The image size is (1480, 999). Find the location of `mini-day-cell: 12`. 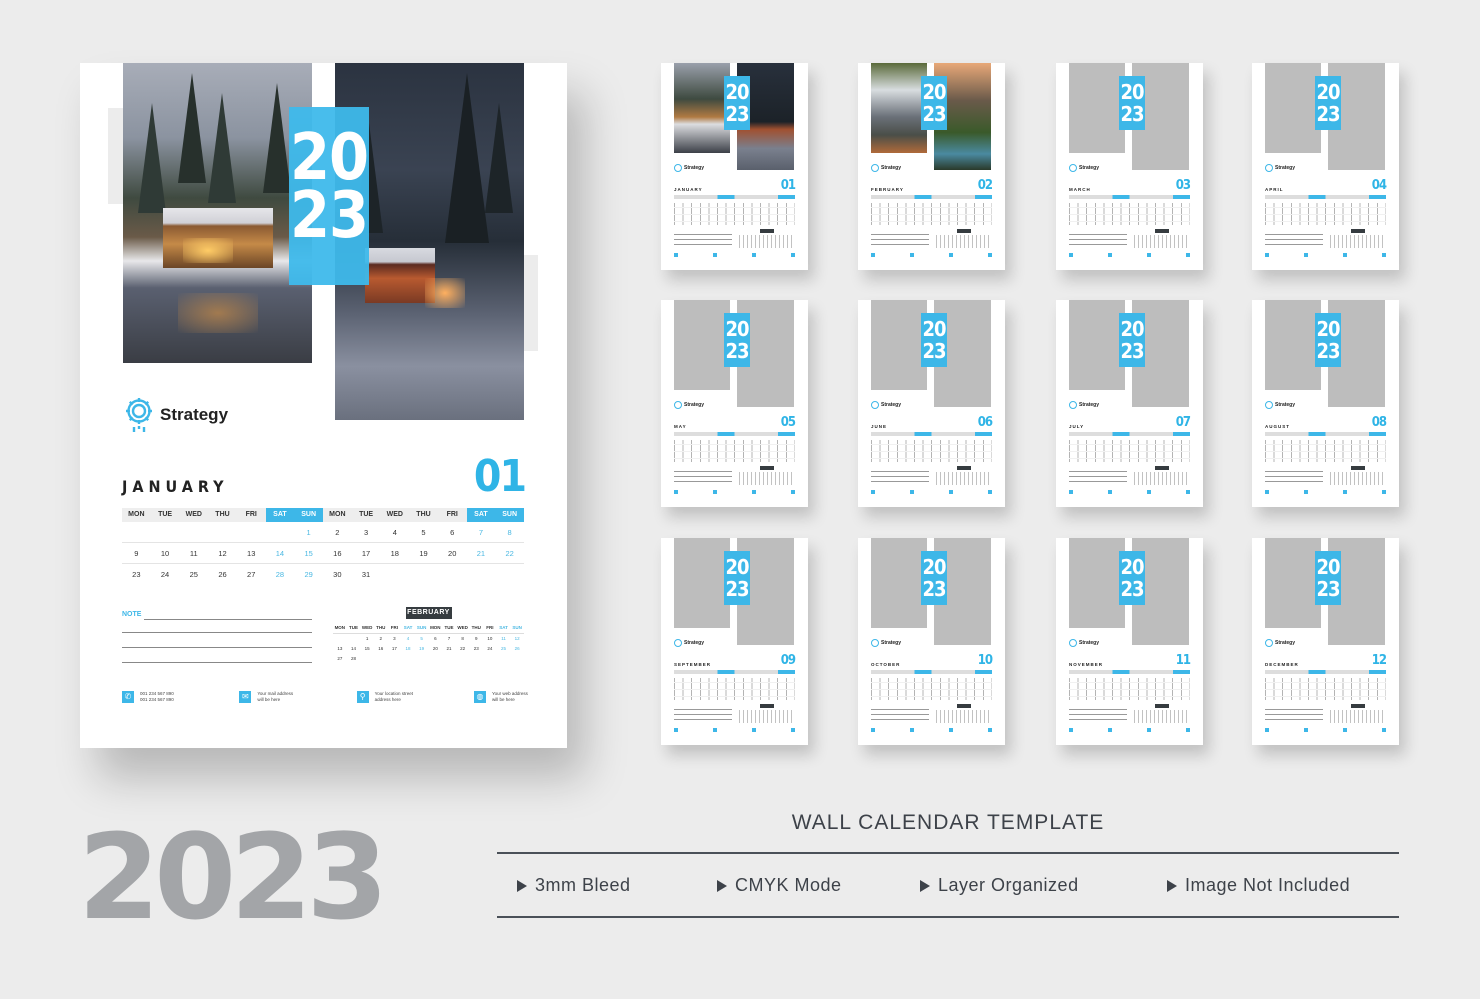

mini-day-cell: 12 is located at coordinates (517, 638).